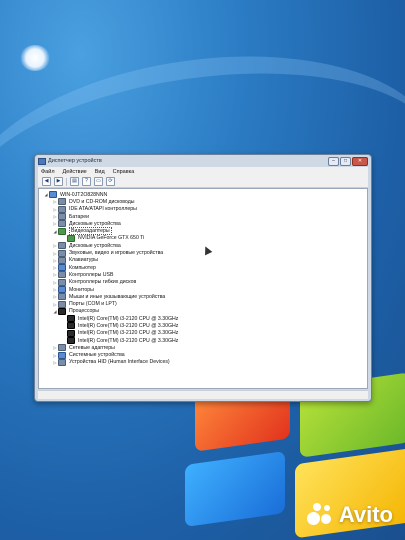  What do you see at coordinates (205, 260) in the screenshot?
I see `tree-item-keyboards: ▷ Клавиатуры` at bounding box center [205, 260].